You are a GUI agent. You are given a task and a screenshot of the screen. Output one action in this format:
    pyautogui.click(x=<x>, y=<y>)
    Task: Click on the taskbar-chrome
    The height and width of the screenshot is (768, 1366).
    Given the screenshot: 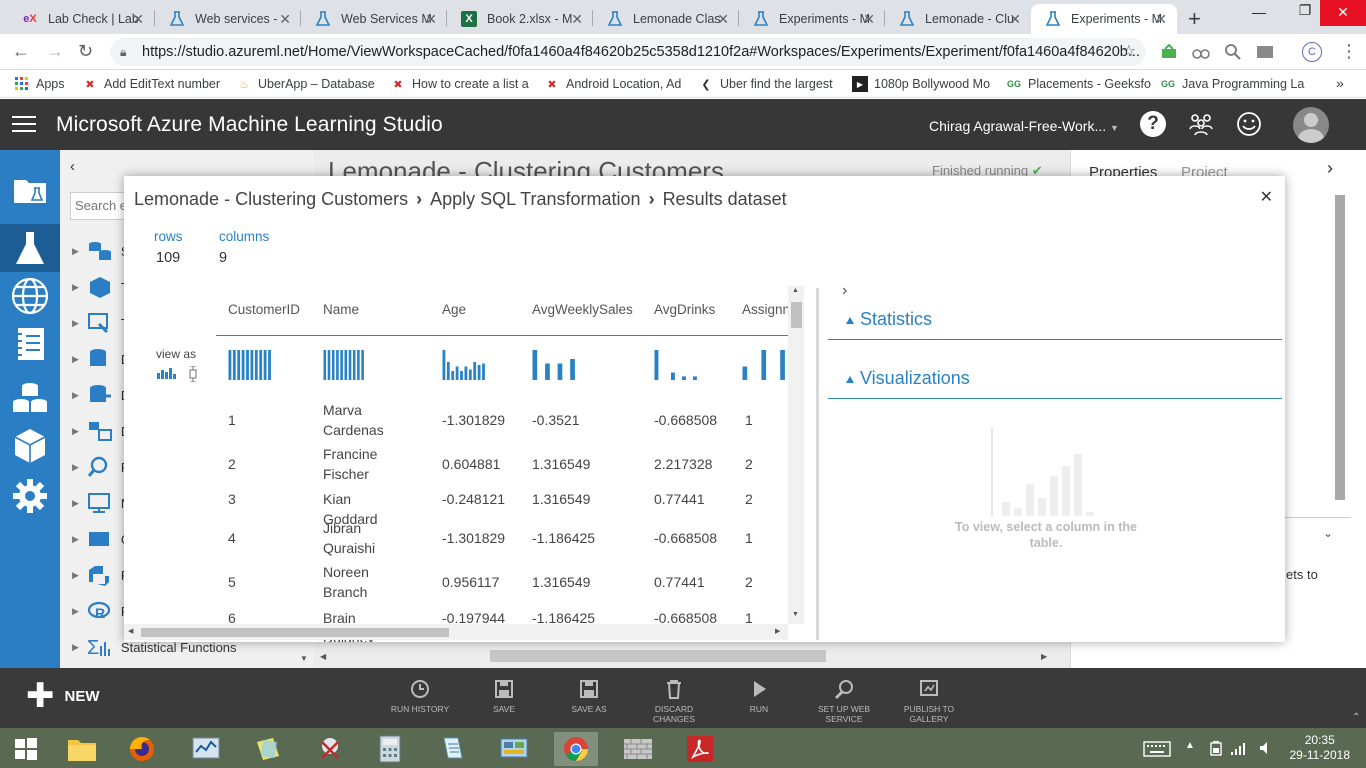 What is the action you would take?
    pyautogui.click(x=576, y=749)
    